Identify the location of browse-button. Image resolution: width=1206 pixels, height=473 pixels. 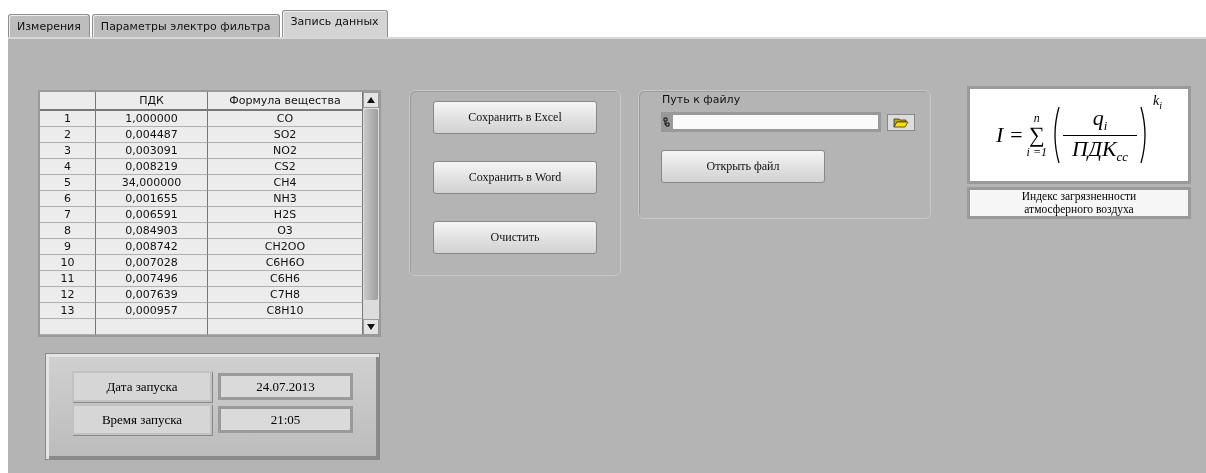
(901, 122).